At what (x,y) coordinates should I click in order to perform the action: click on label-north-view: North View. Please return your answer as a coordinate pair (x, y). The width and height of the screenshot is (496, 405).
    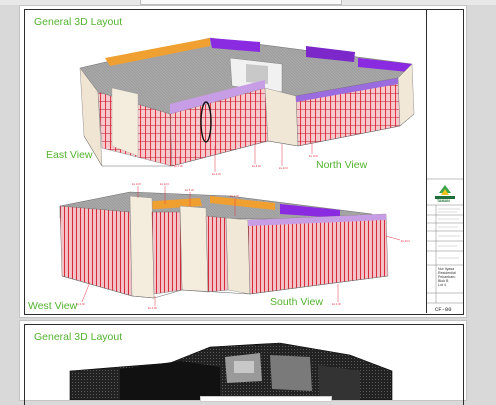
    Looking at the image, I should click on (342, 165).